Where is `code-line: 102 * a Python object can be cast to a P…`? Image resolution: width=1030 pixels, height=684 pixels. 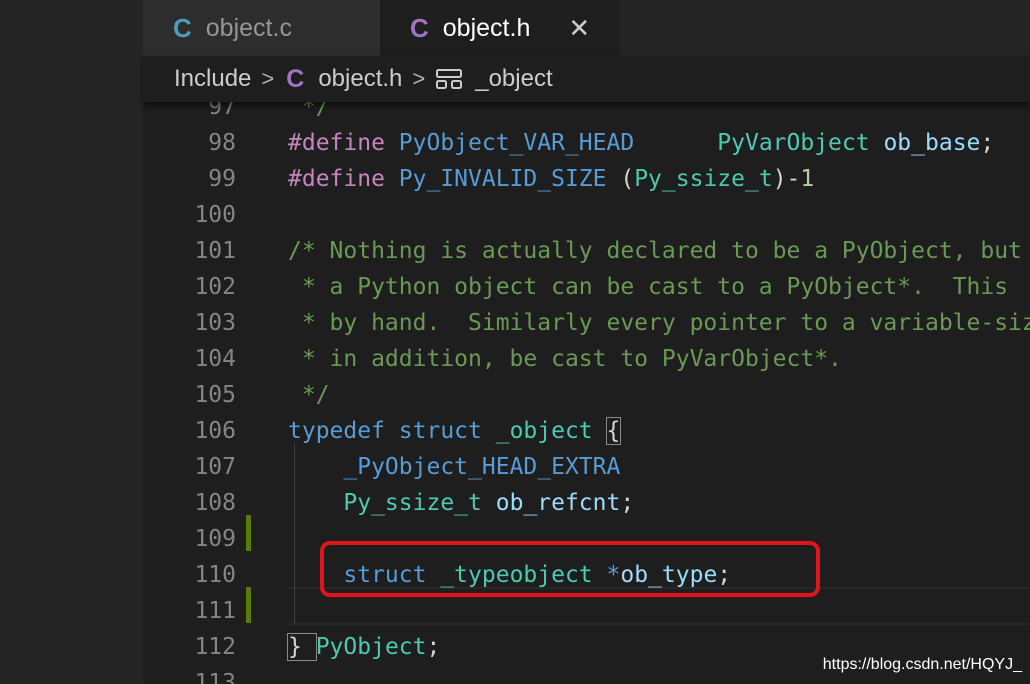 code-line: 102 * a Python object can be cast to a P… is located at coordinates (586, 287).